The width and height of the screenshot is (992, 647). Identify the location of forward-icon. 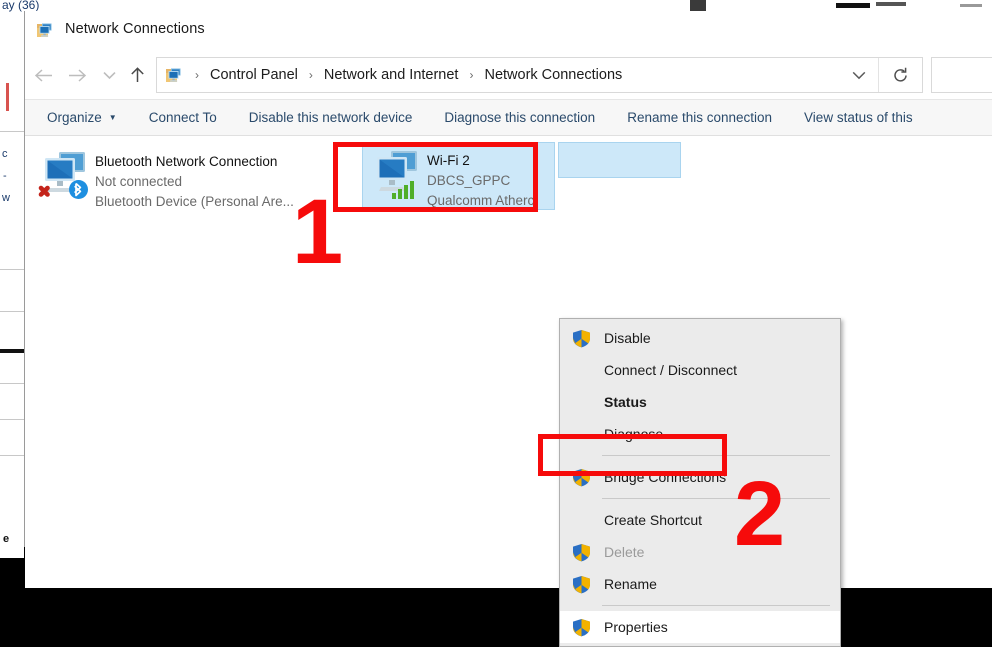
(77, 75).